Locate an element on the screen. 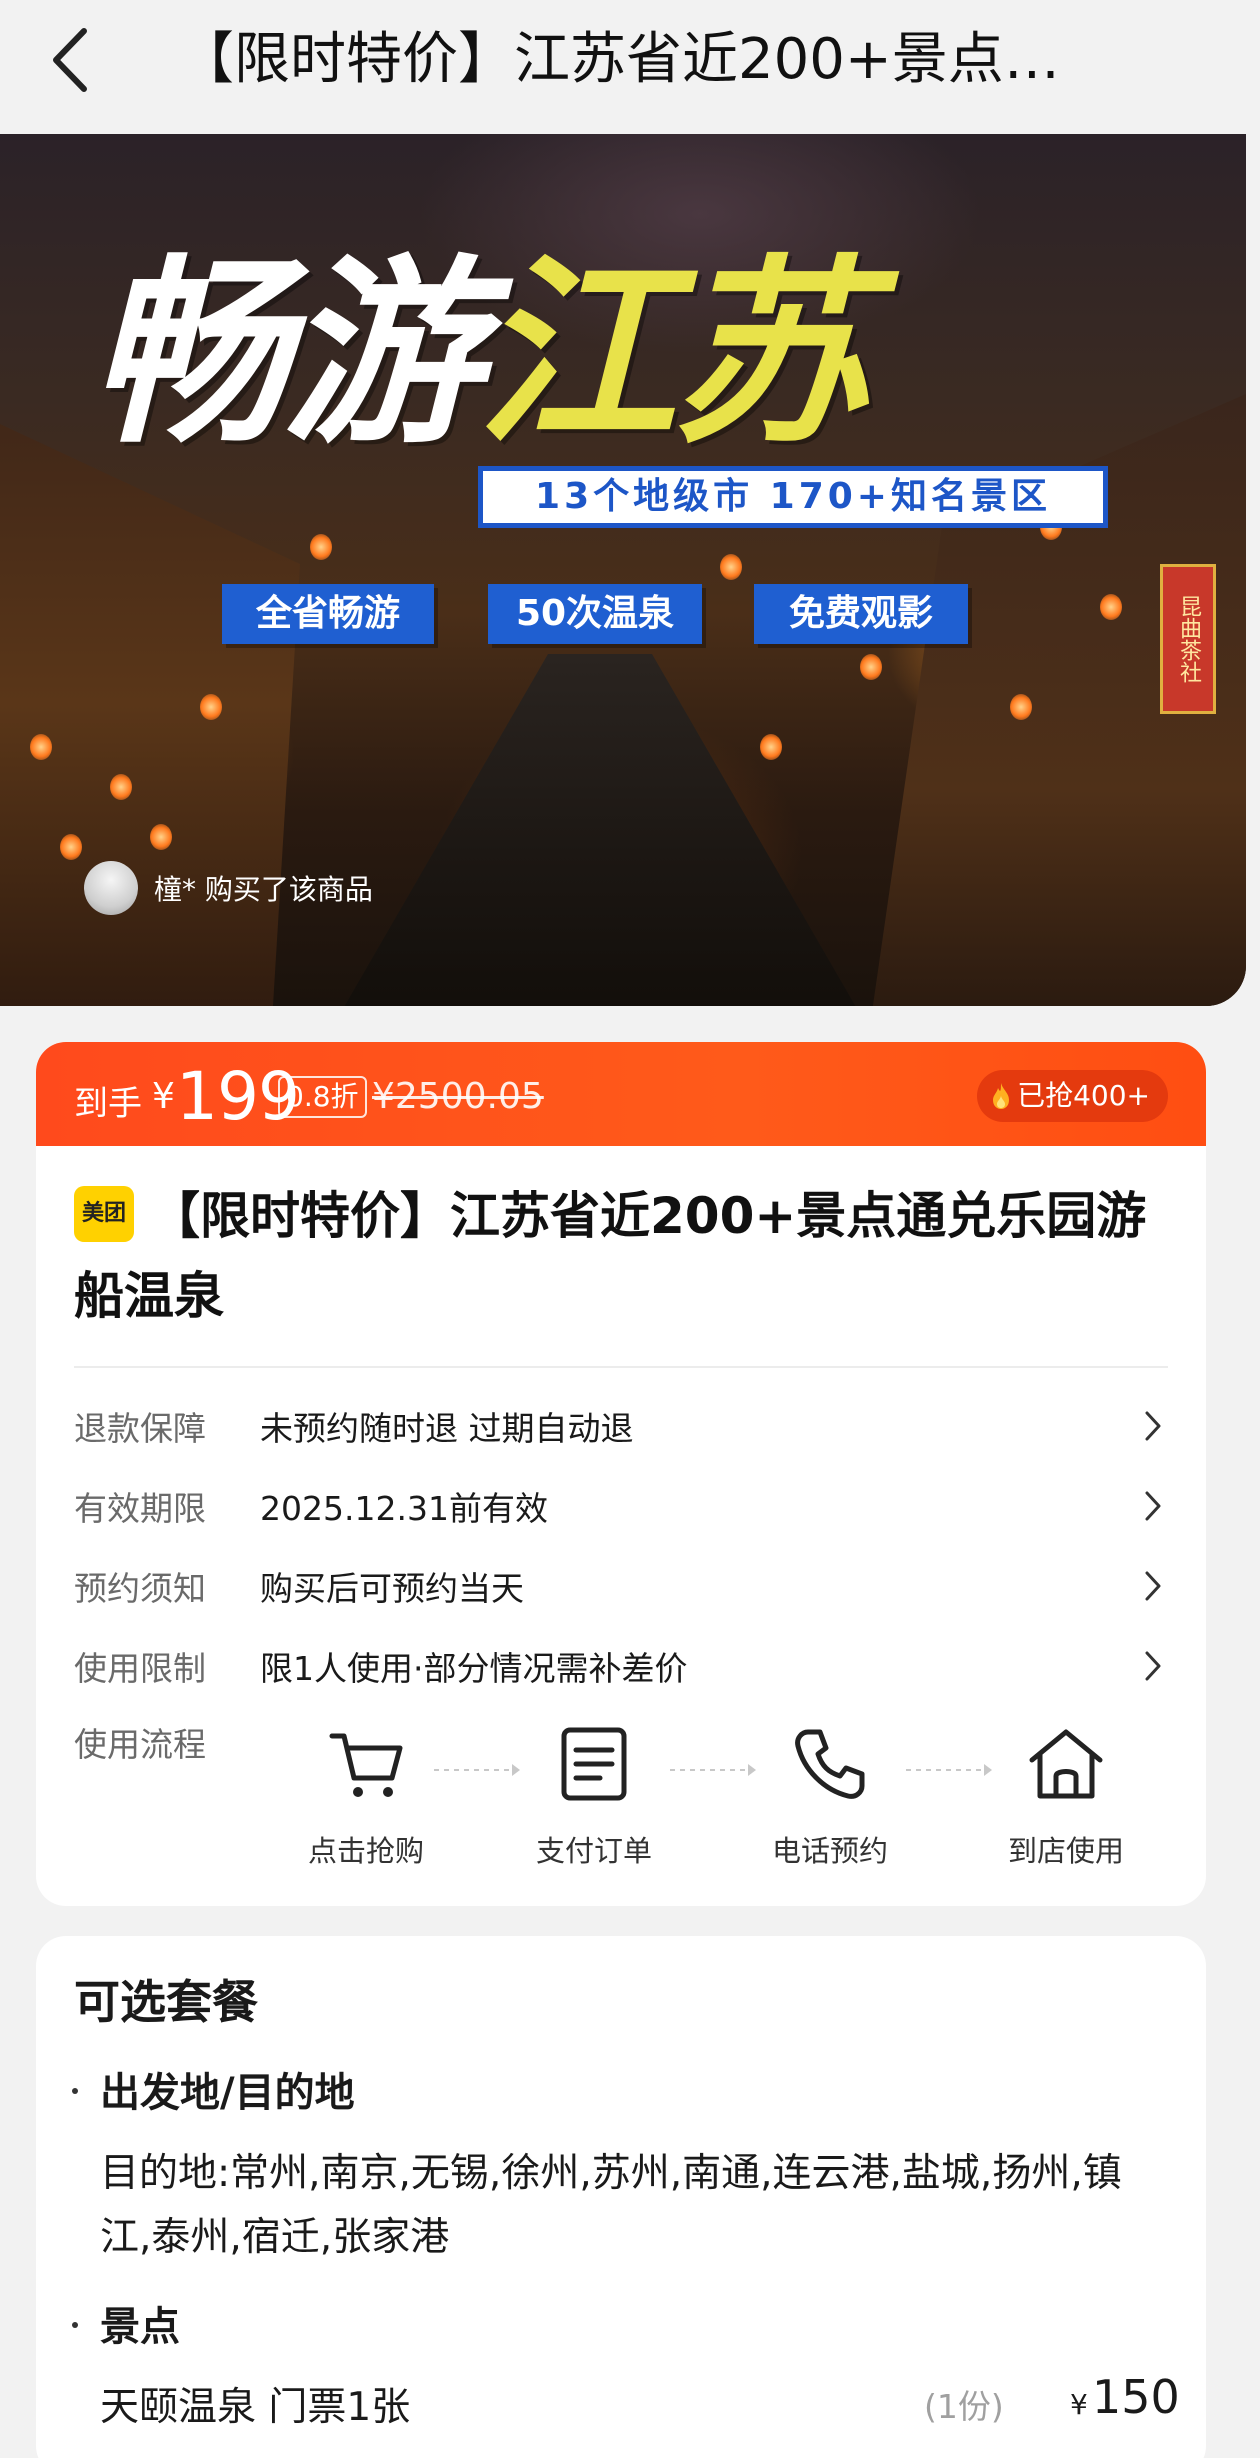  price-label: 到手 is located at coordinates (108, 1104).